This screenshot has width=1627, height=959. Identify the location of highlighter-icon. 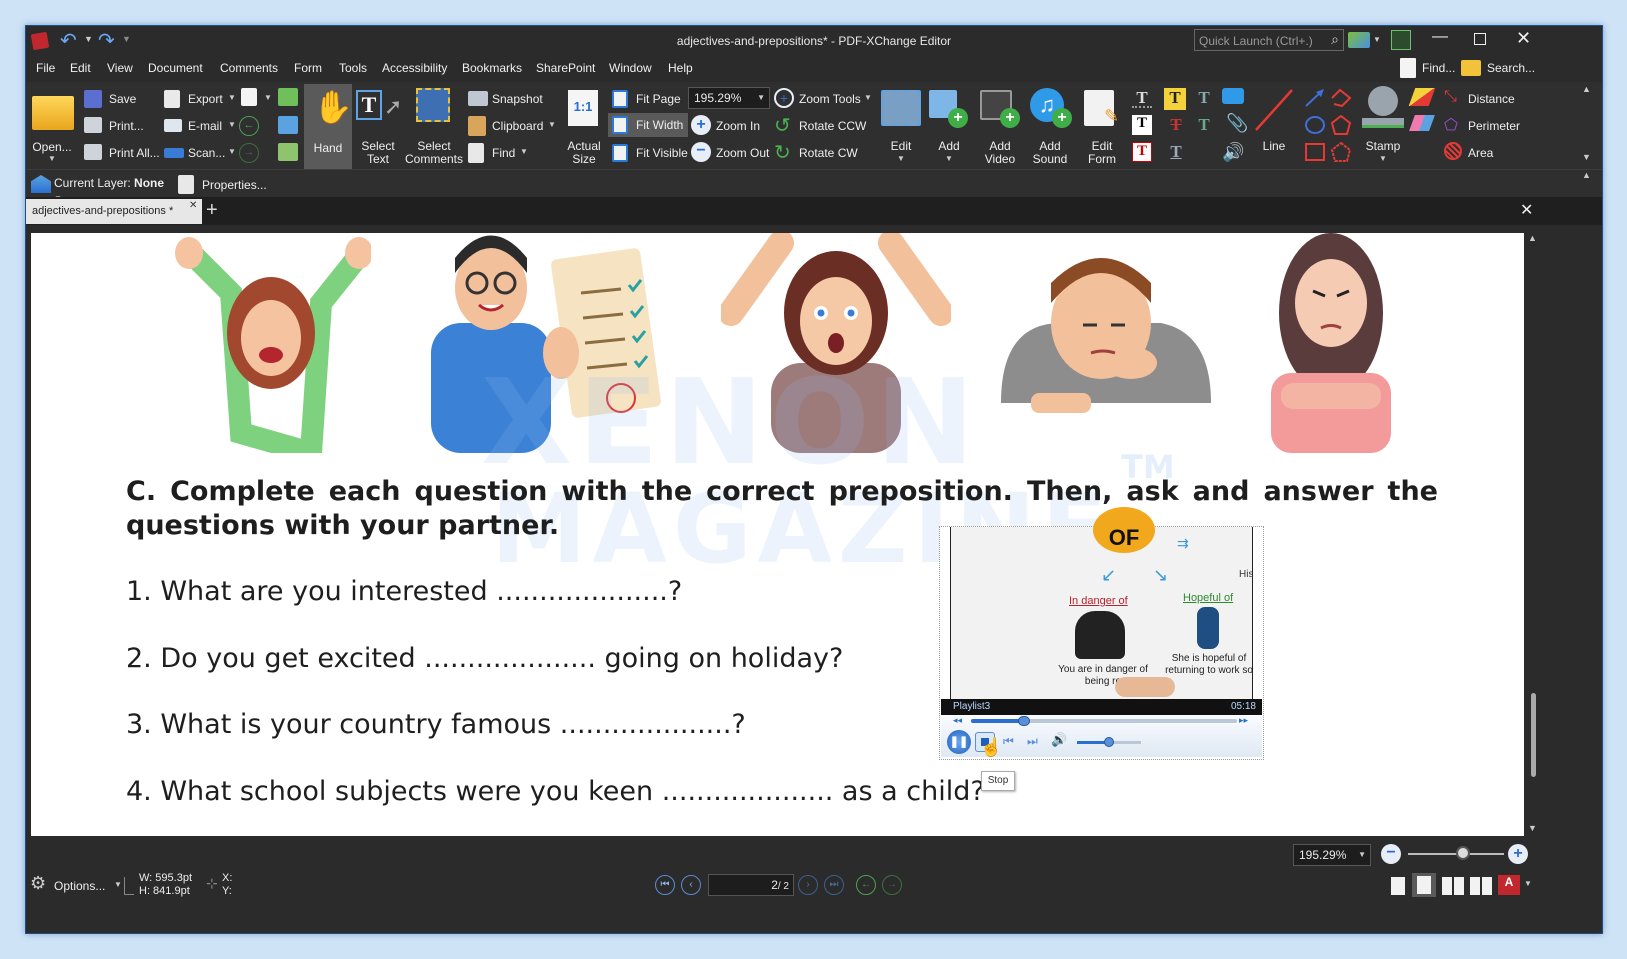
(1422, 97).